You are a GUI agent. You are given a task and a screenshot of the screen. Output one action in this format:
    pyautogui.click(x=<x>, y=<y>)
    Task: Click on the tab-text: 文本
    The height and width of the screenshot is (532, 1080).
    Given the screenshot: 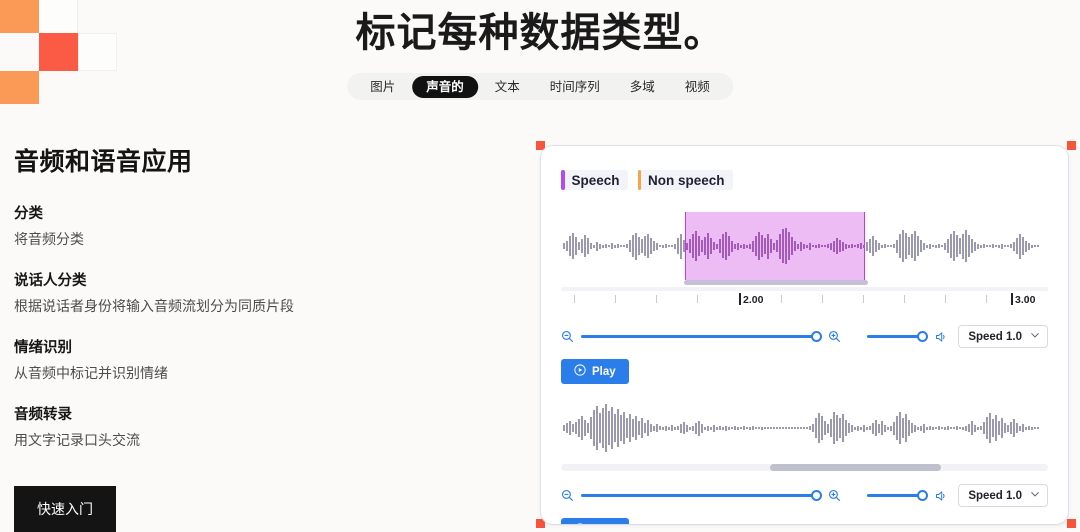 What is the action you would take?
    pyautogui.click(x=507, y=87)
    